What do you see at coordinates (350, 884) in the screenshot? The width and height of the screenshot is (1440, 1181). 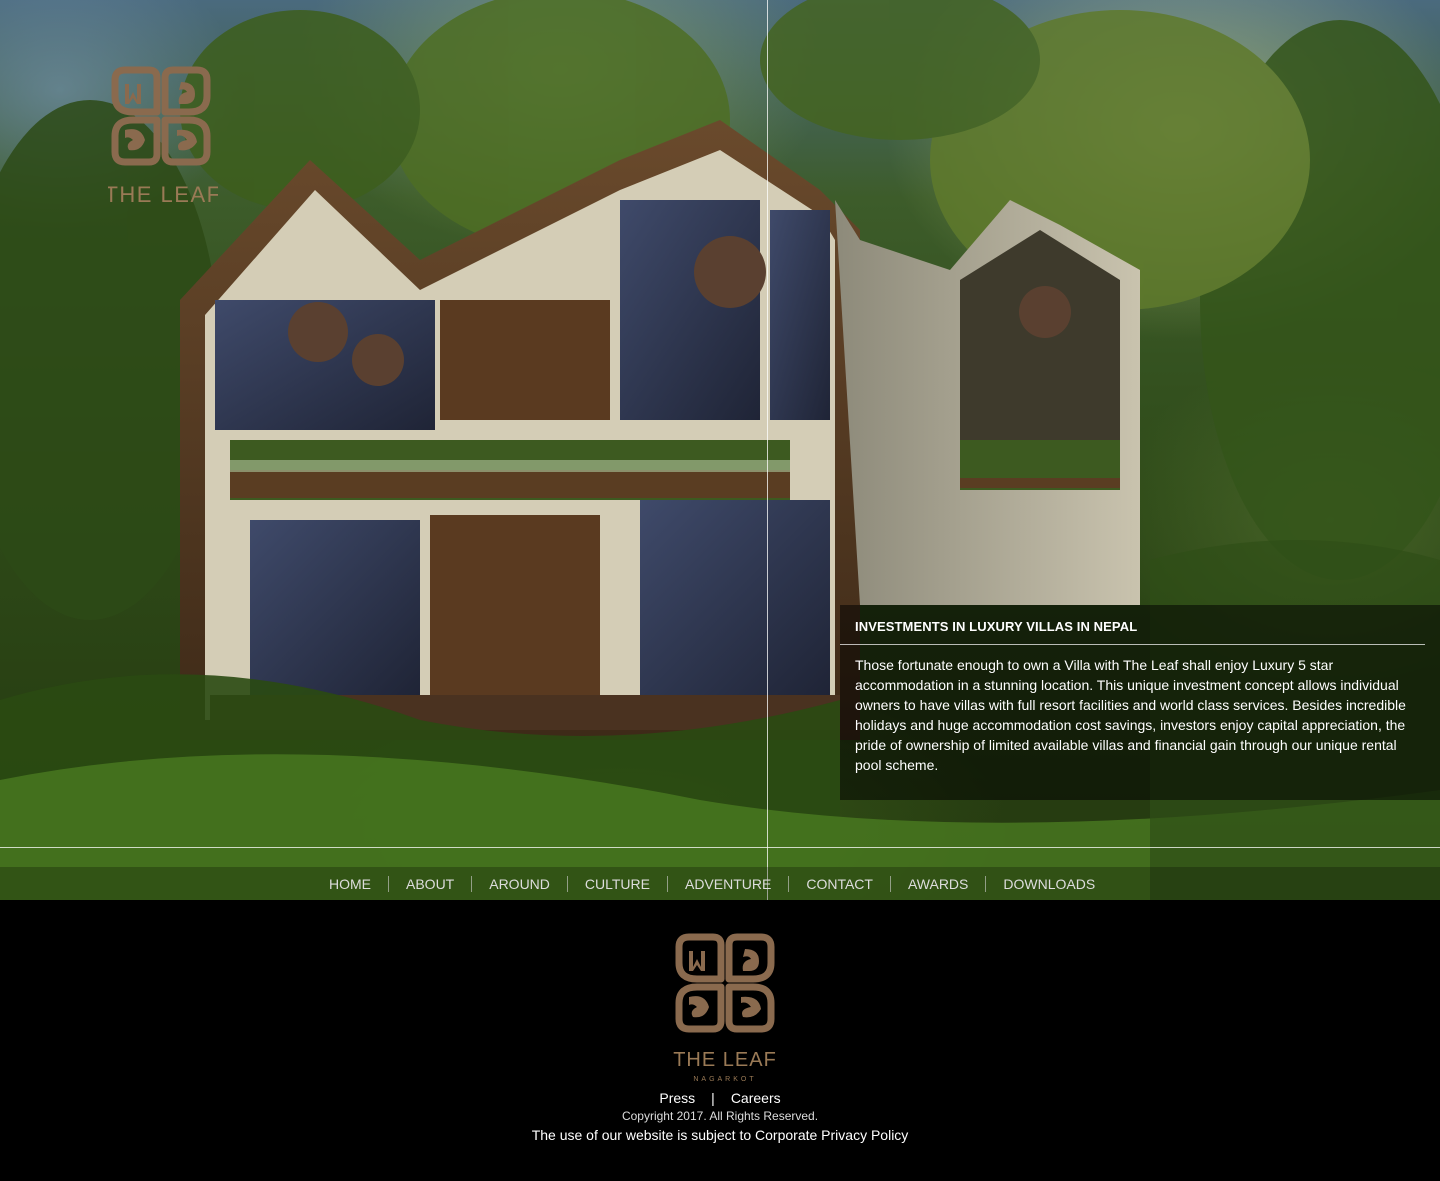 I see `nav-home: HOME` at bounding box center [350, 884].